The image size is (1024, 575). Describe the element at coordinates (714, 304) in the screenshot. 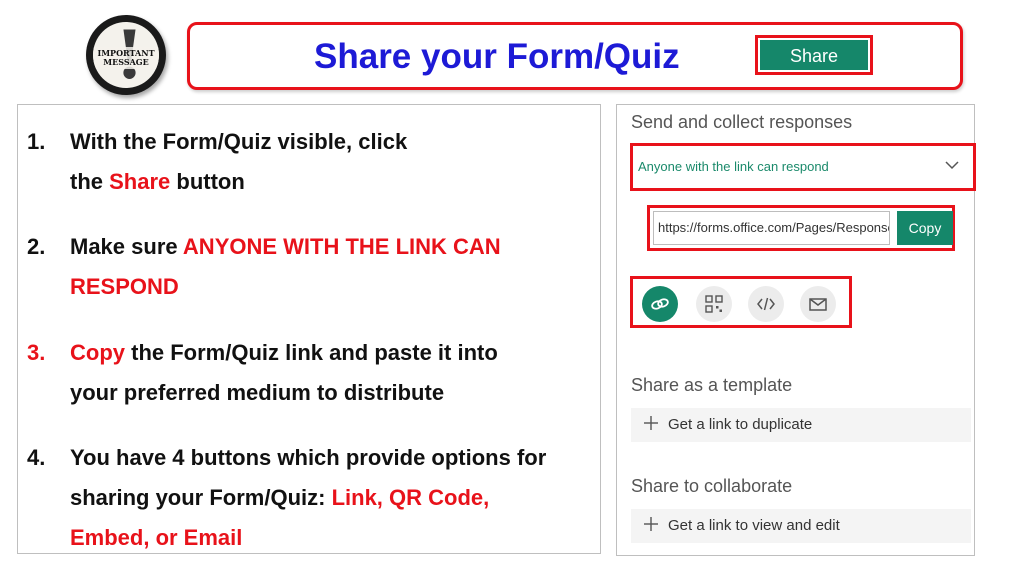

I see `qr-code-icon` at that location.